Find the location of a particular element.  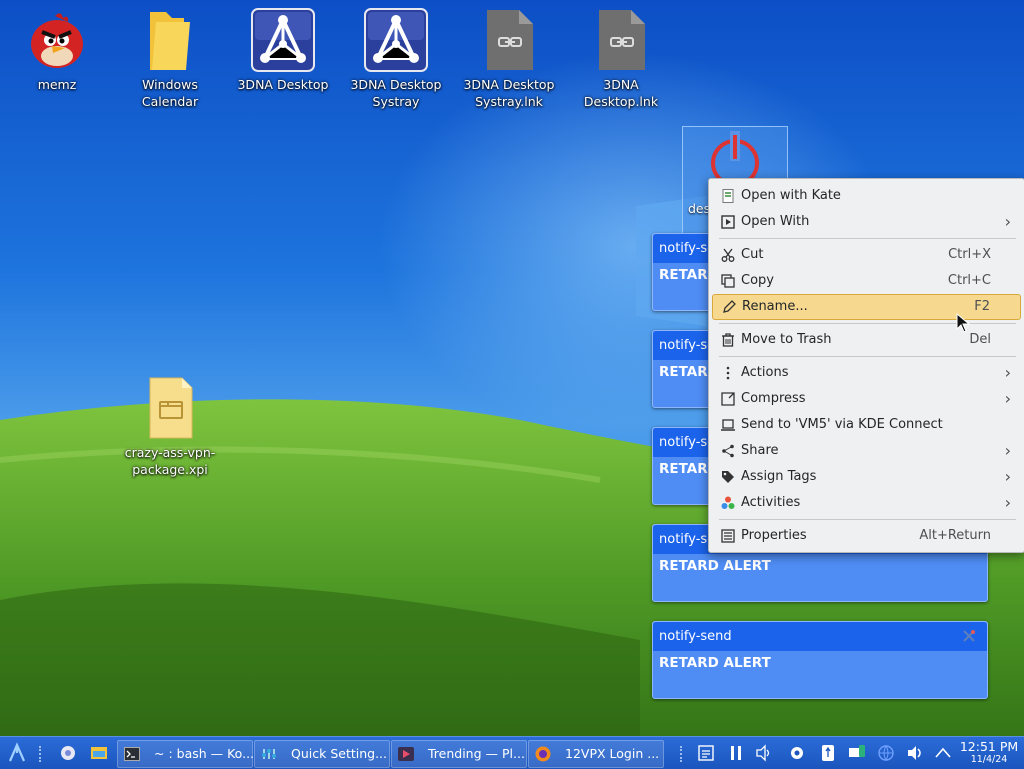

shortcut-label: Del is located at coordinates (980, 339).